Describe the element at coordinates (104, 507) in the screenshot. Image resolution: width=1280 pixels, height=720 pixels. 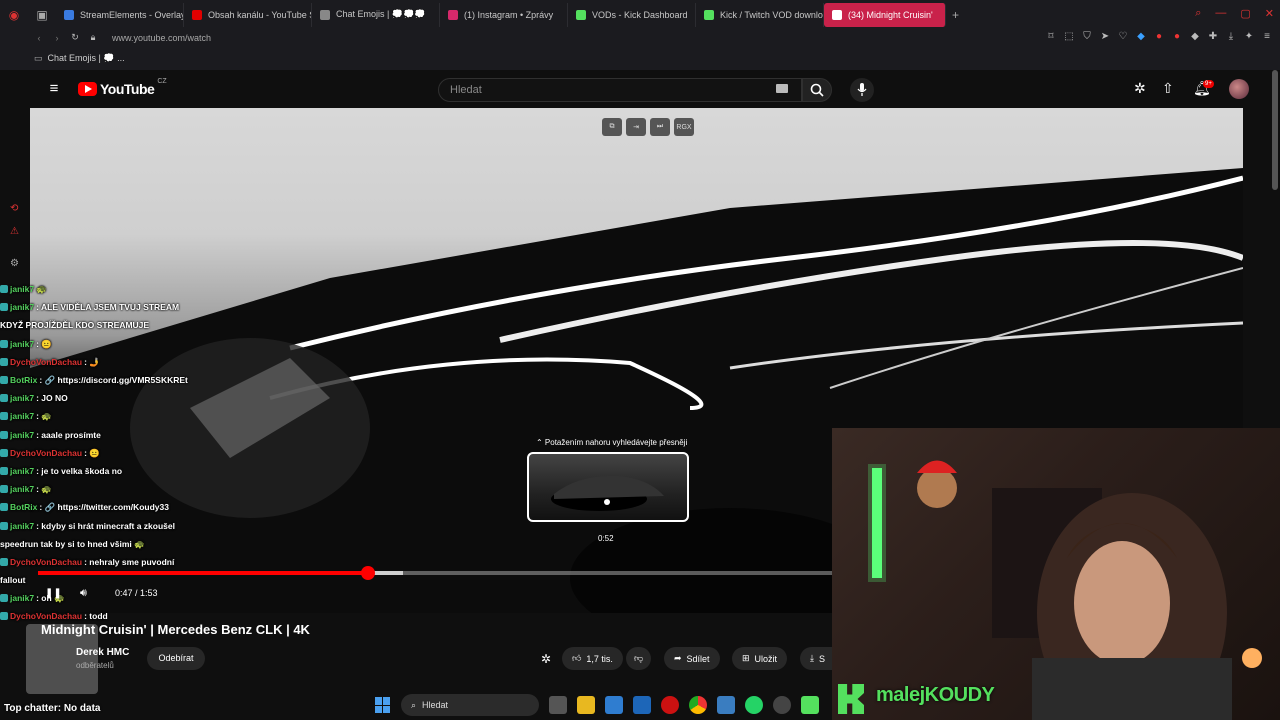
I see `chat-text: : 🔗 https://twitter.com/Koudy33` at that location.